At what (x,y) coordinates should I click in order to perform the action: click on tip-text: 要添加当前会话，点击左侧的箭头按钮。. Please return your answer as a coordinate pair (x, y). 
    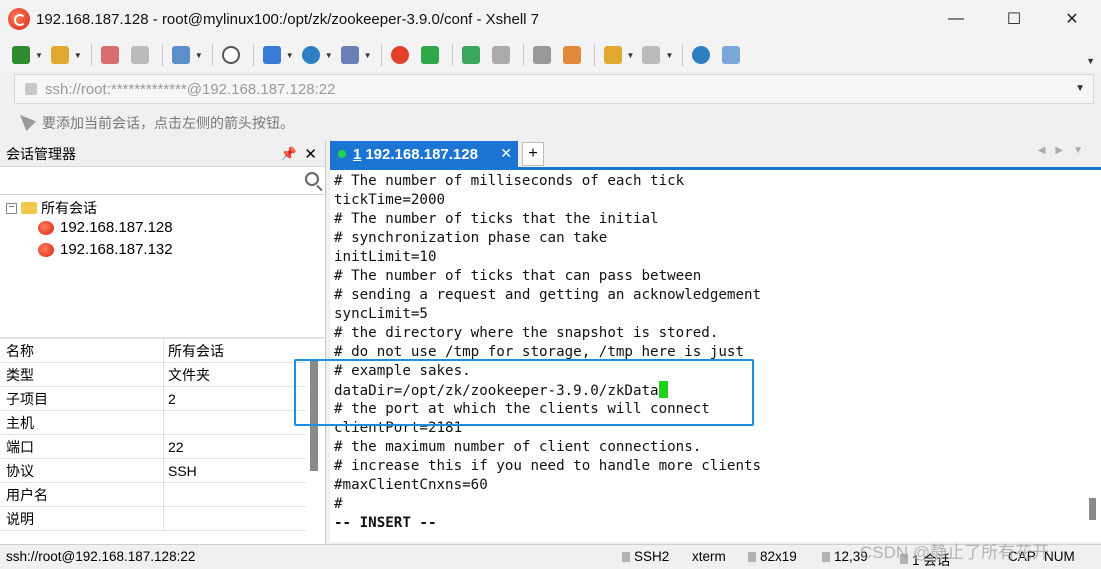
    Looking at the image, I should click on (168, 123).